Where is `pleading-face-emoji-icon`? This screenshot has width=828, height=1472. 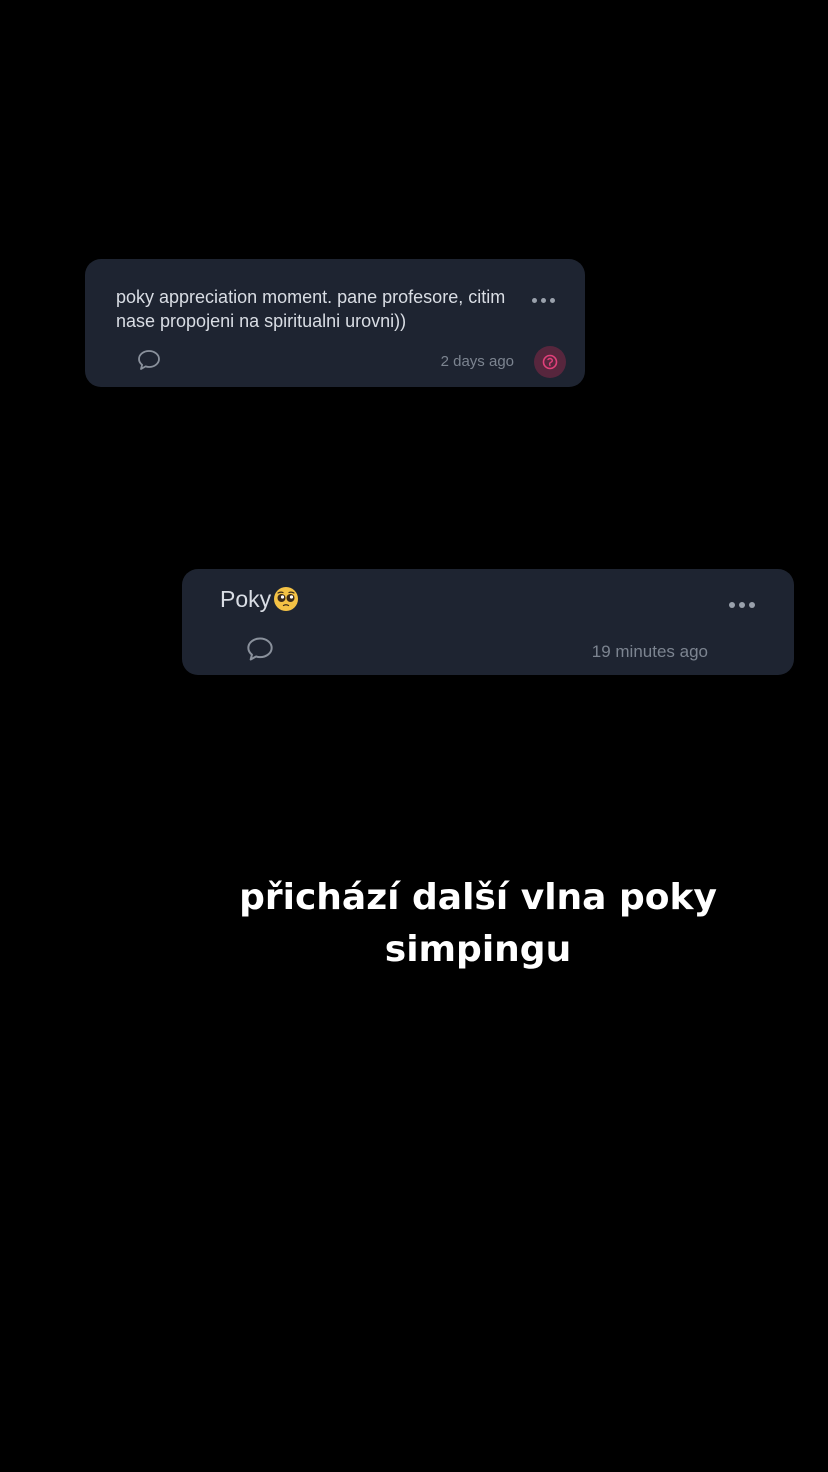 pleading-face-emoji-icon is located at coordinates (286, 599).